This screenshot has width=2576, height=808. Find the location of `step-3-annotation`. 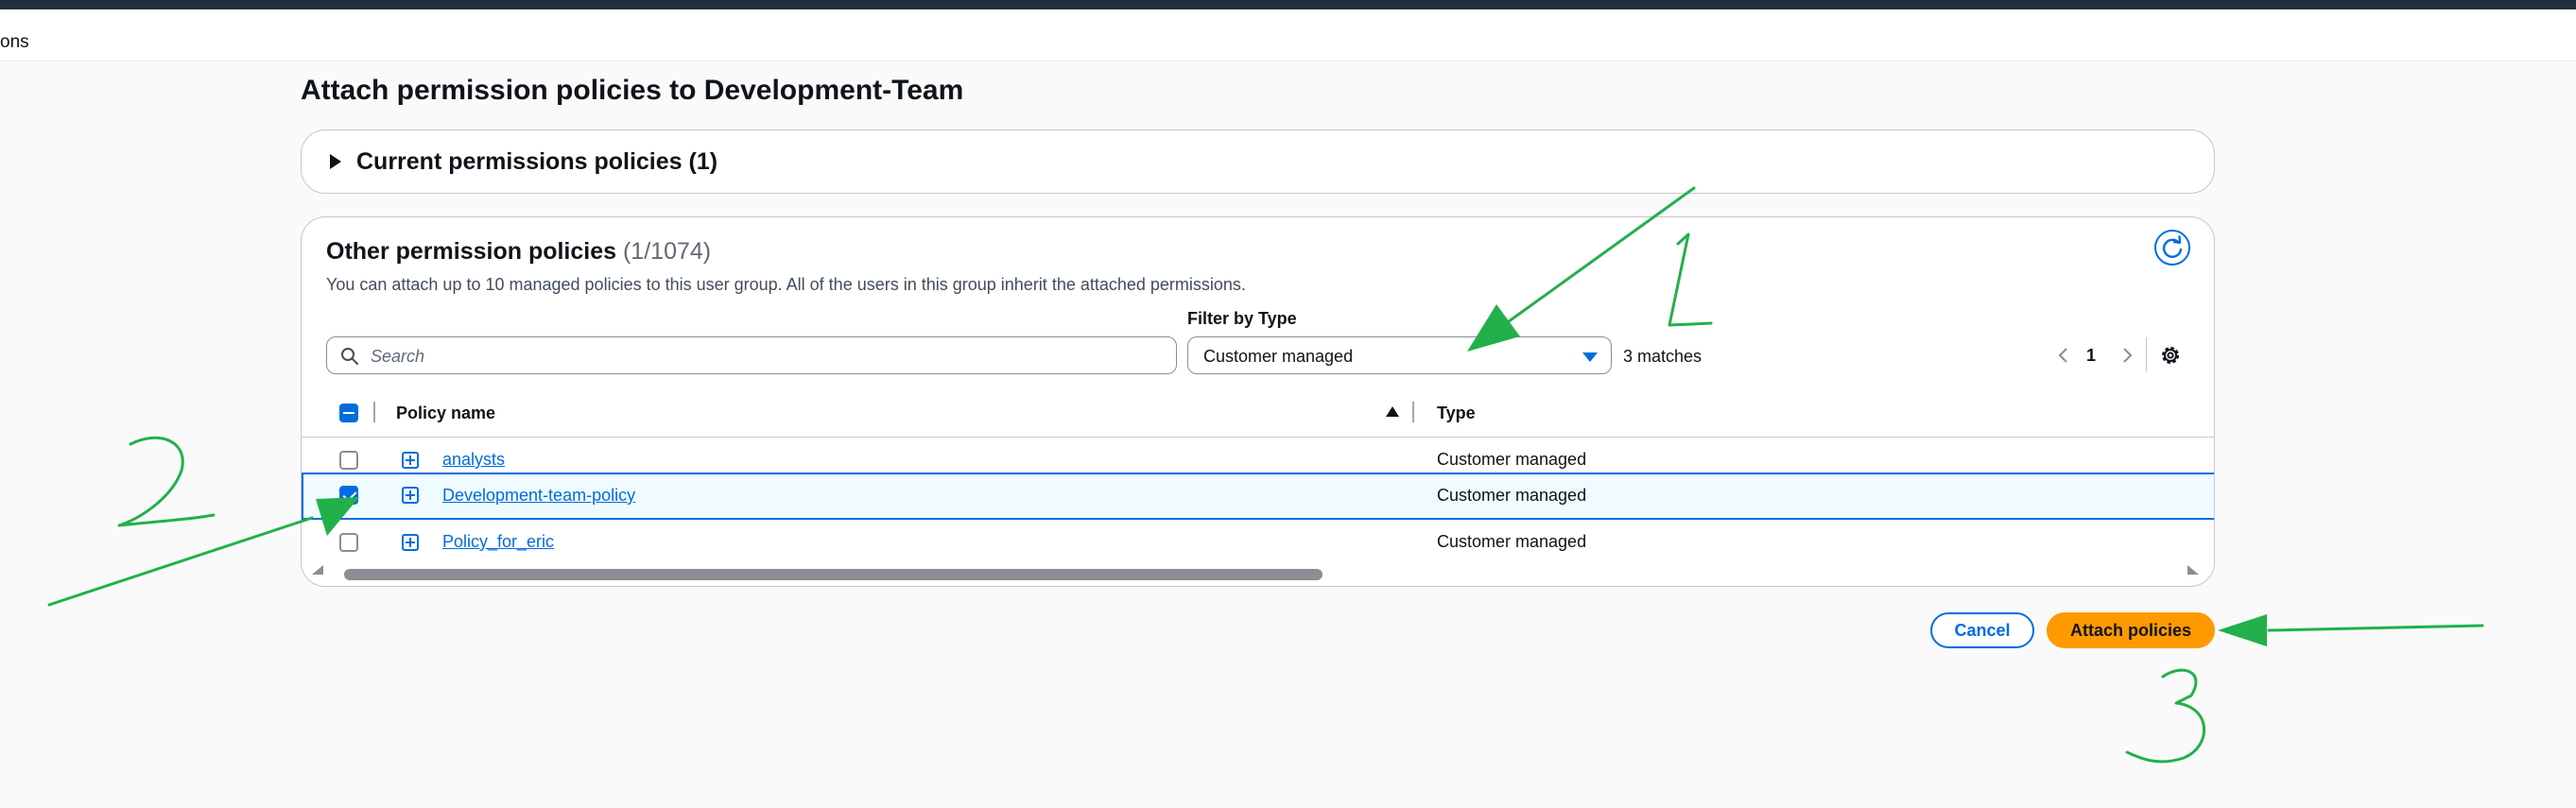

step-3-annotation is located at coordinates (2304, 689).